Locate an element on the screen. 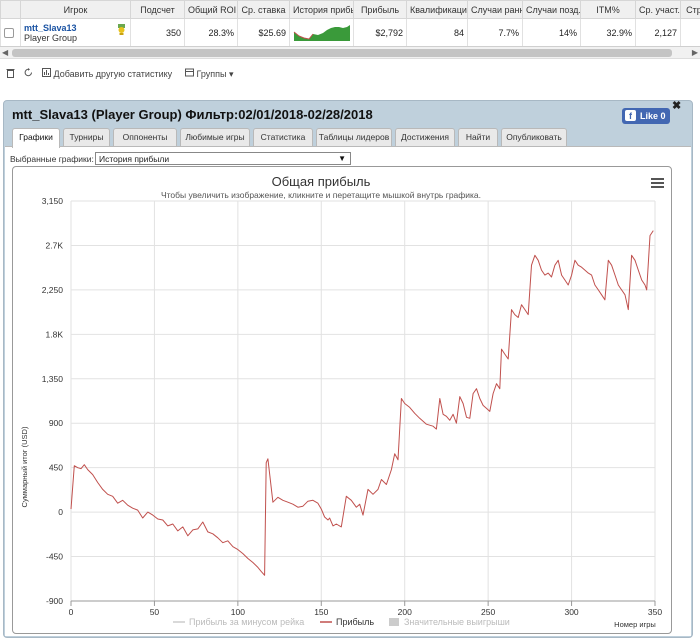  tab-charts: Графики is located at coordinates (36, 138).